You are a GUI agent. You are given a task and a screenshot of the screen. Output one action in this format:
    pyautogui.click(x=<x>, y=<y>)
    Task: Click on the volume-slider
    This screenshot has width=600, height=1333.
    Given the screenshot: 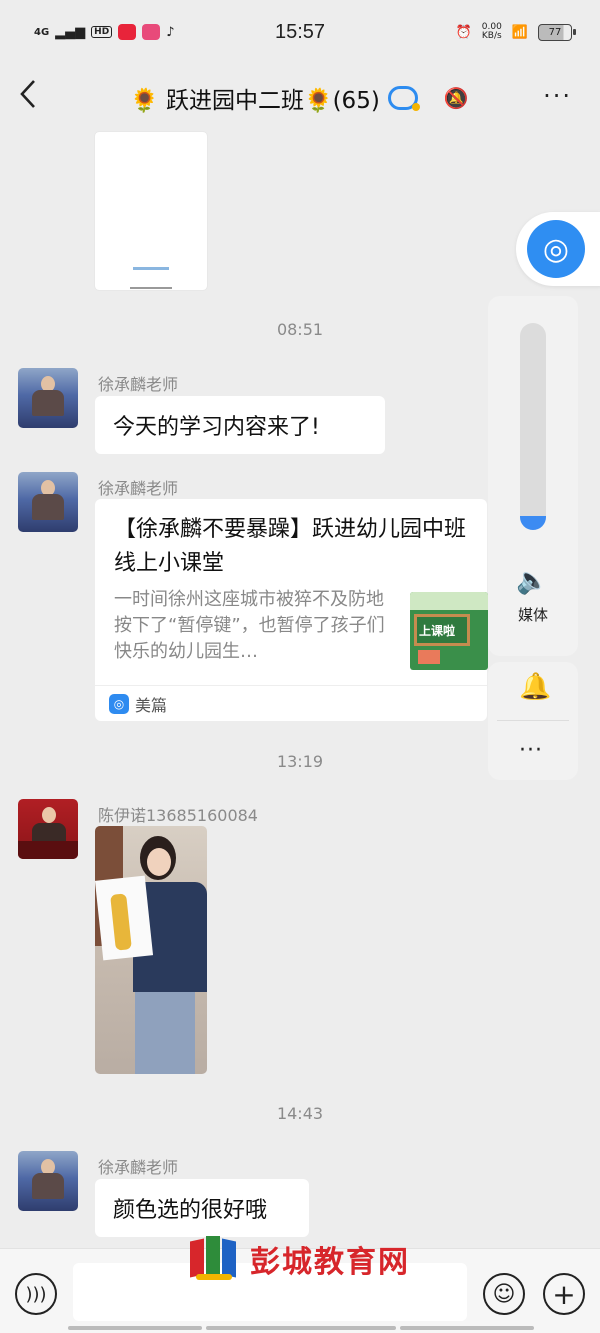 What is the action you would take?
    pyautogui.click(x=533, y=426)
    